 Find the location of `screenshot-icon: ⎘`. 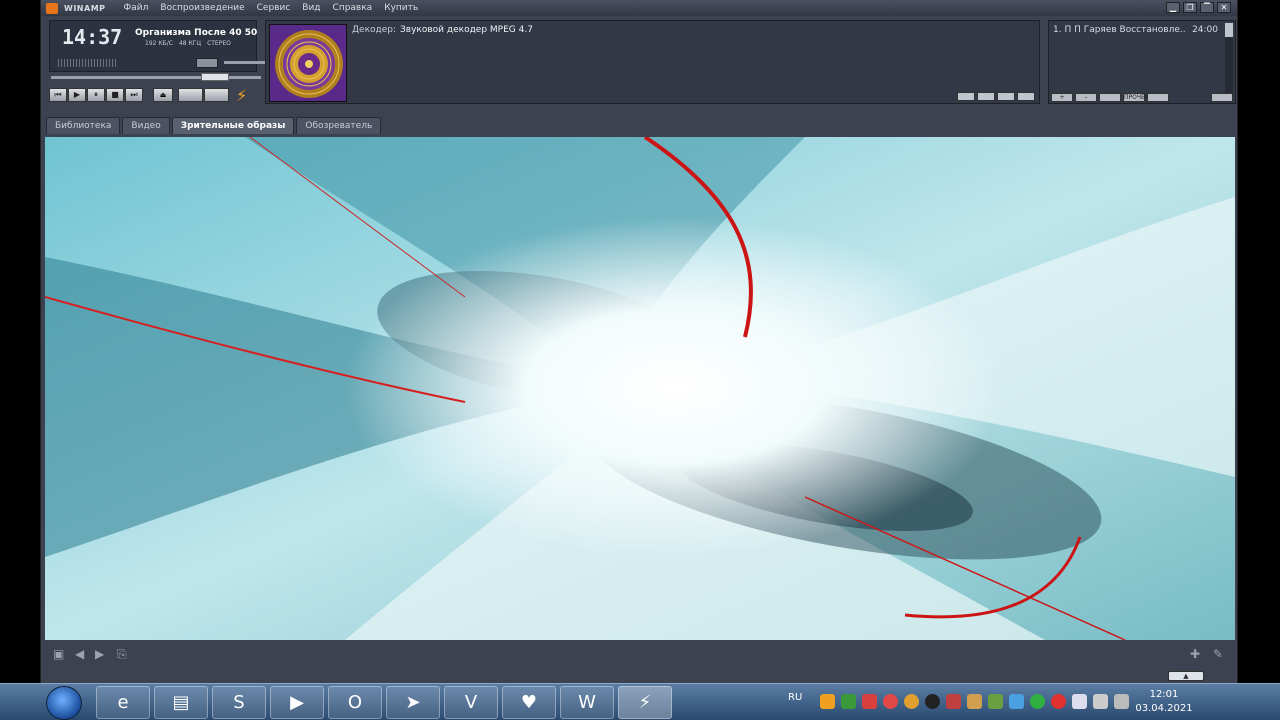

screenshot-icon: ⎘ is located at coordinates (122, 654).